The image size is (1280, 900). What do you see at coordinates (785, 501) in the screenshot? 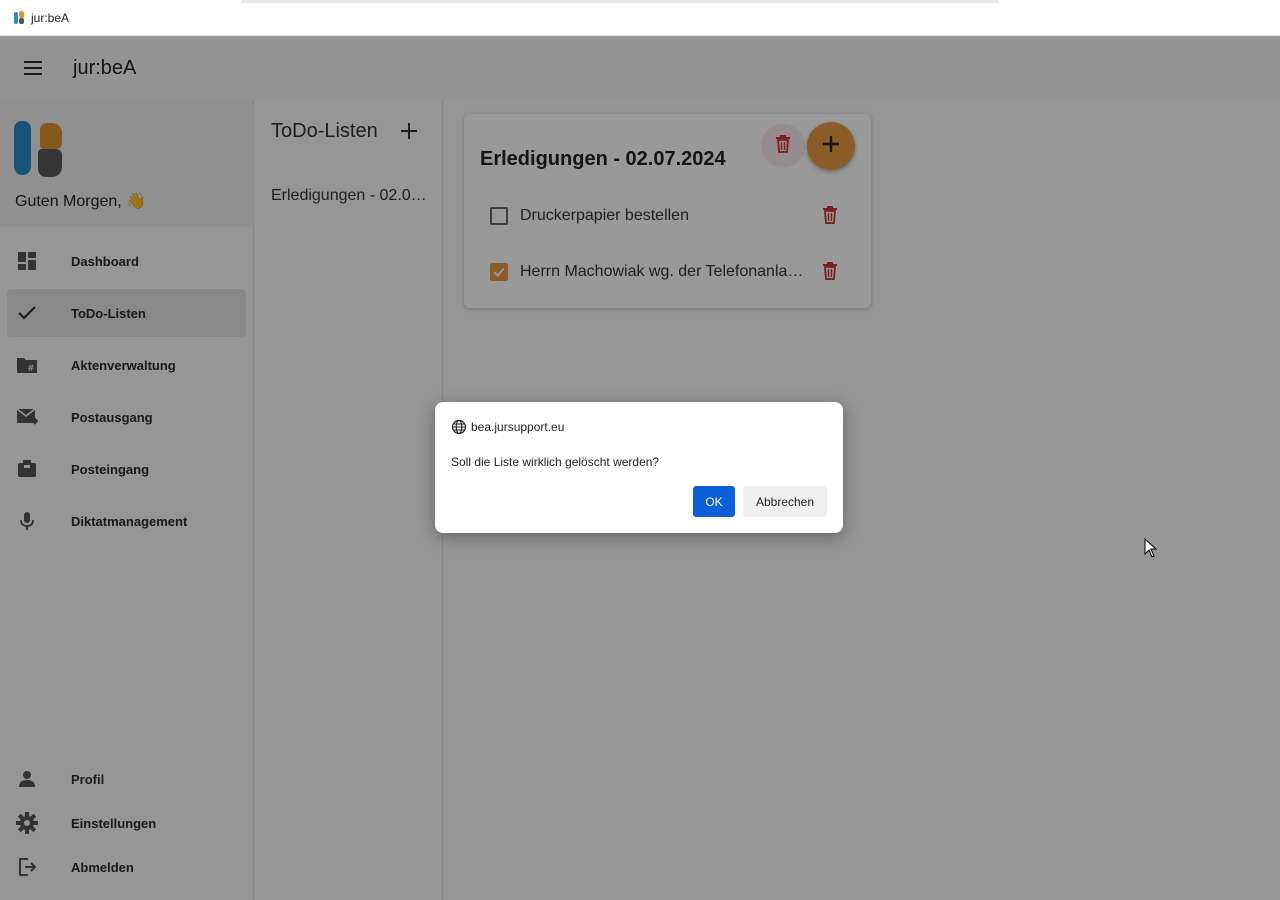
I see `cancel-button: Abbrechen` at bounding box center [785, 501].